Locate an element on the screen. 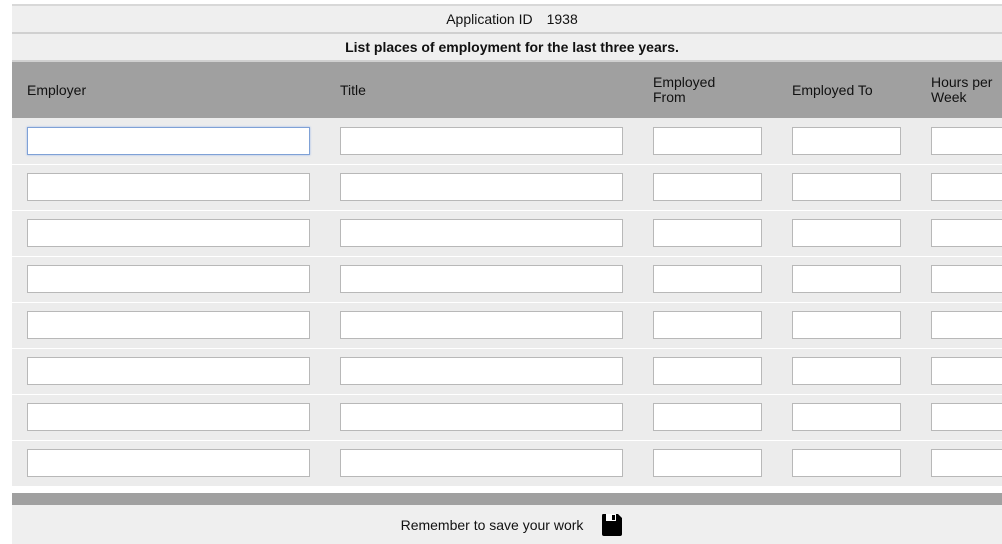 The image size is (1002, 544). column-header-title: Title is located at coordinates (481, 90).